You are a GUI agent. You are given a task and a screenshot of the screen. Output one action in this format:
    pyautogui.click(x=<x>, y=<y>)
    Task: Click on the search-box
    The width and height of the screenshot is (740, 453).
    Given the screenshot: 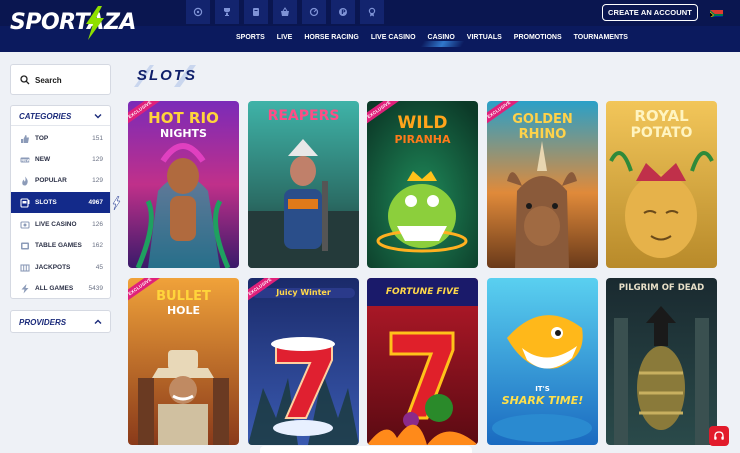 What is the action you would take?
    pyautogui.click(x=60, y=79)
    